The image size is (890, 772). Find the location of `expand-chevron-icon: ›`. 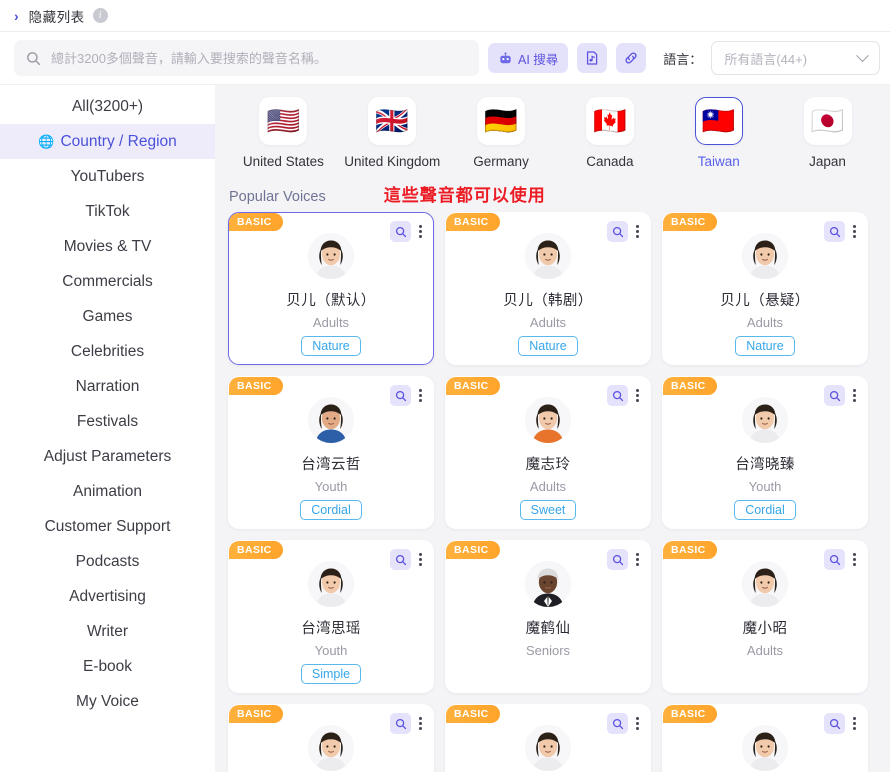

expand-chevron-icon: › is located at coordinates (16, 16).